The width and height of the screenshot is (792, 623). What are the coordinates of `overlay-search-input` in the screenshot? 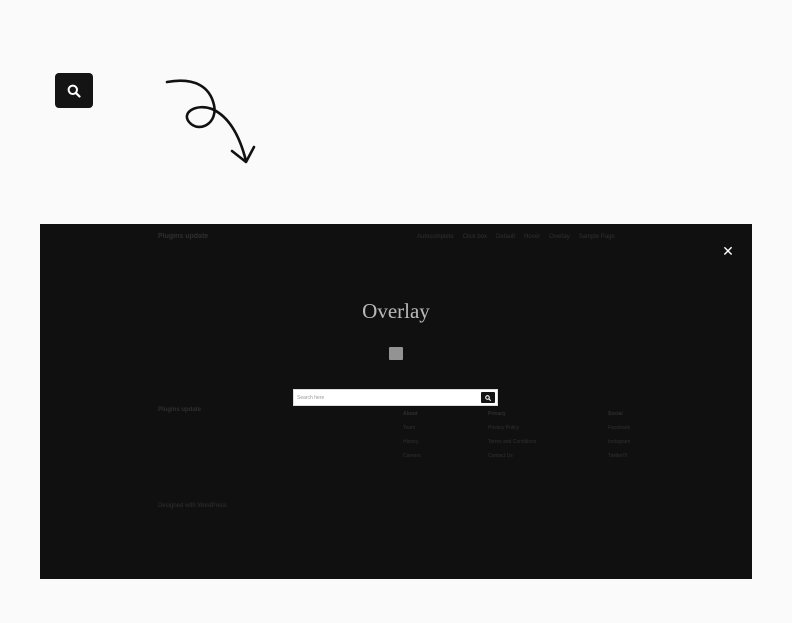 It's located at (387, 397).